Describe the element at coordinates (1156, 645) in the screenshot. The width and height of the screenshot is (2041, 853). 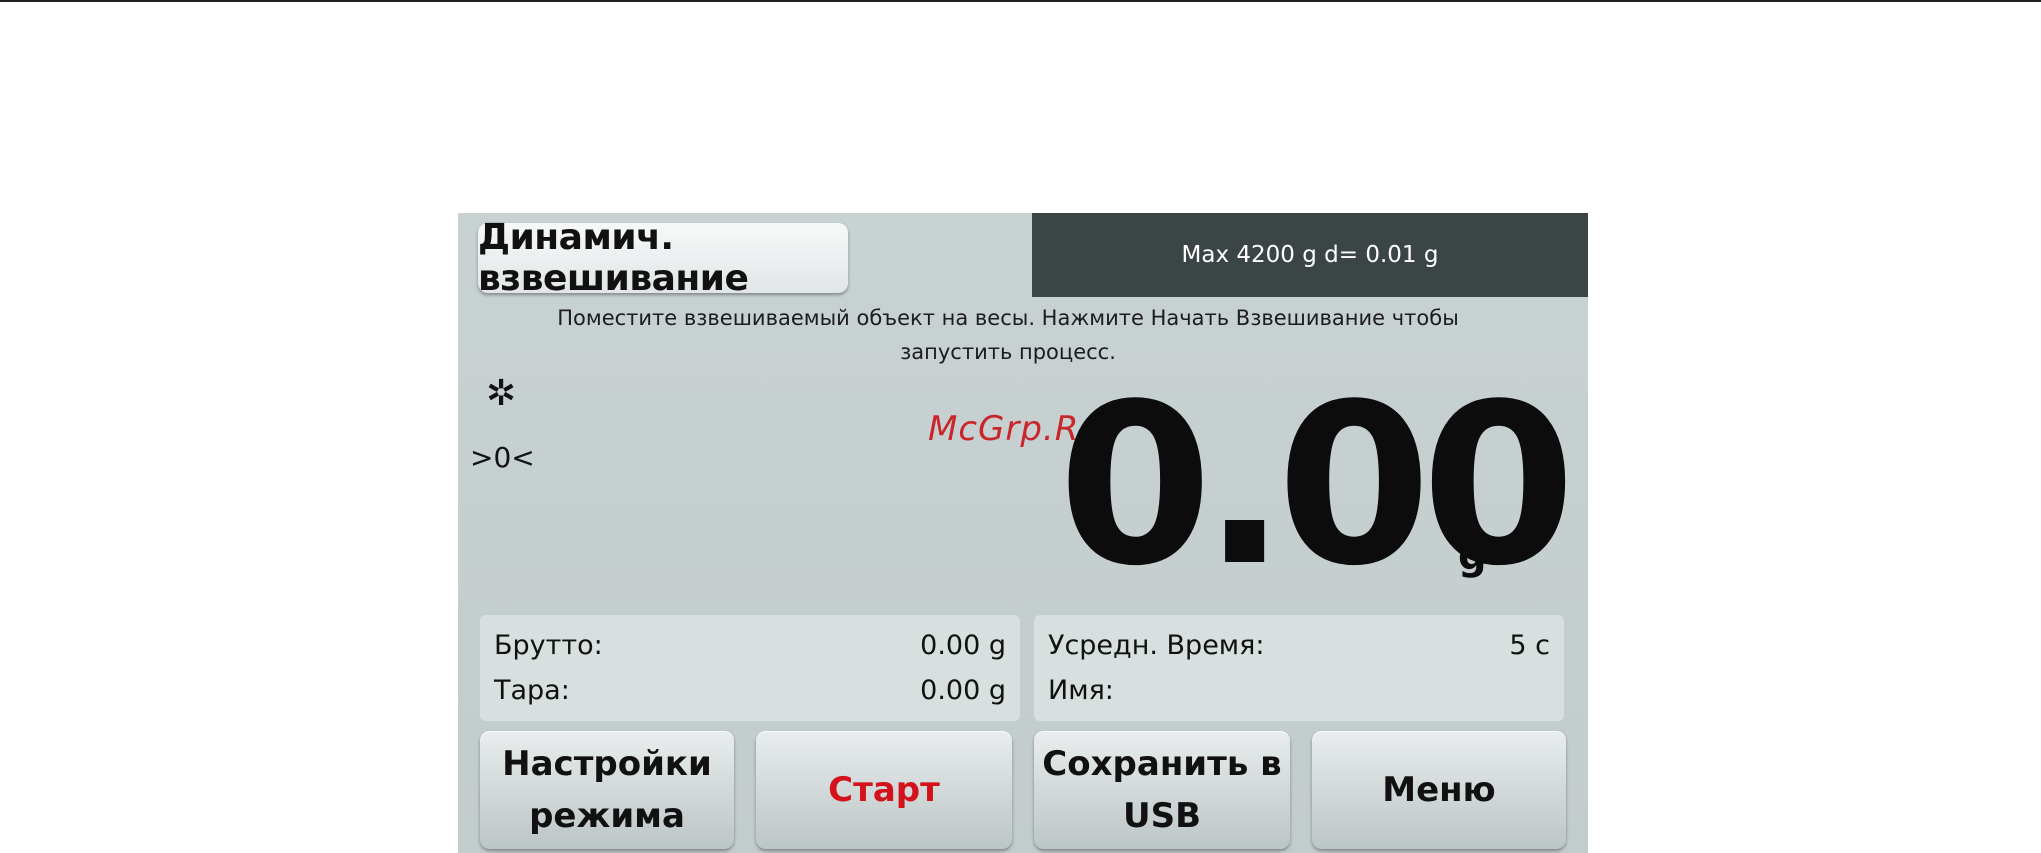
I see `averaging-time-label: Усредн. Время:` at that location.